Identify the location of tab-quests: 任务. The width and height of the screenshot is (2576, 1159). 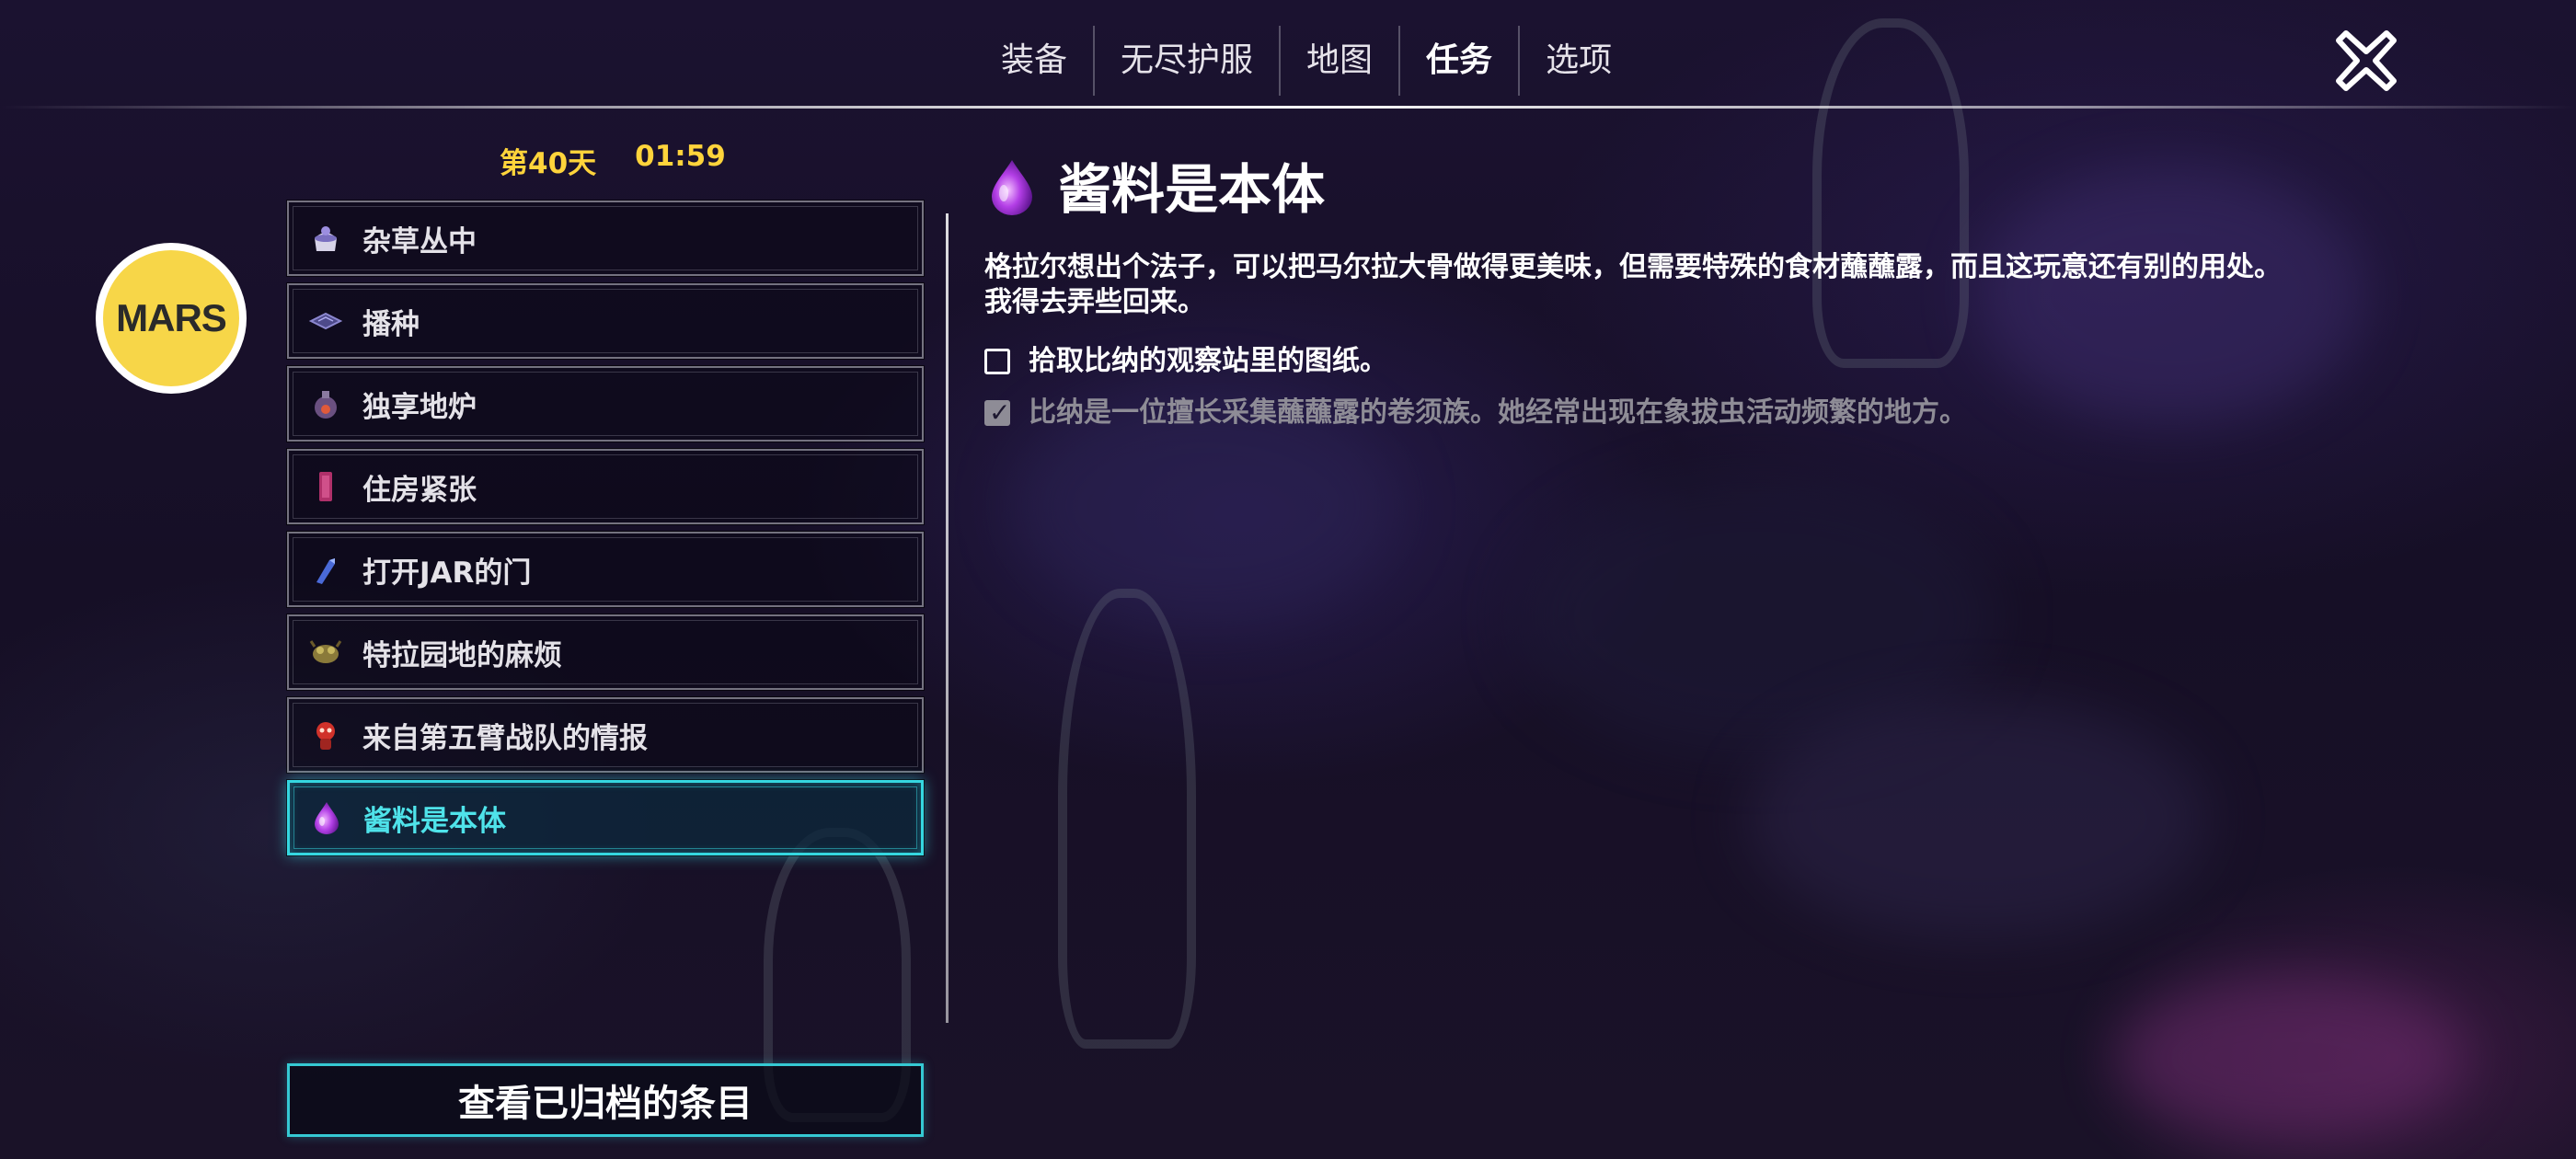
(1459, 61).